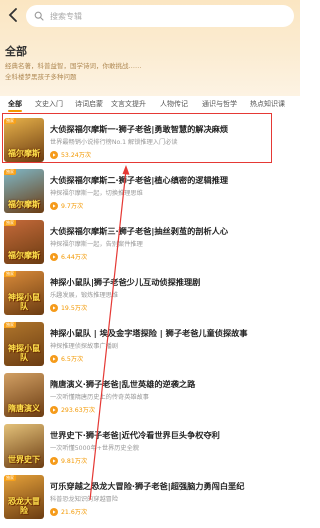  What do you see at coordinates (24, 408) in the screenshot?
I see `cover-title: 隋唐演义` at bounding box center [24, 408].